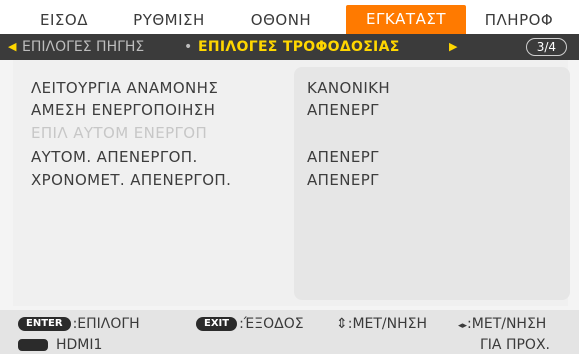 This screenshot has height=354, width=579. Describe the element at coordinates (463, 326) in the screenshot. I see `leftright-arrows-icon: ◂▸` at that location.